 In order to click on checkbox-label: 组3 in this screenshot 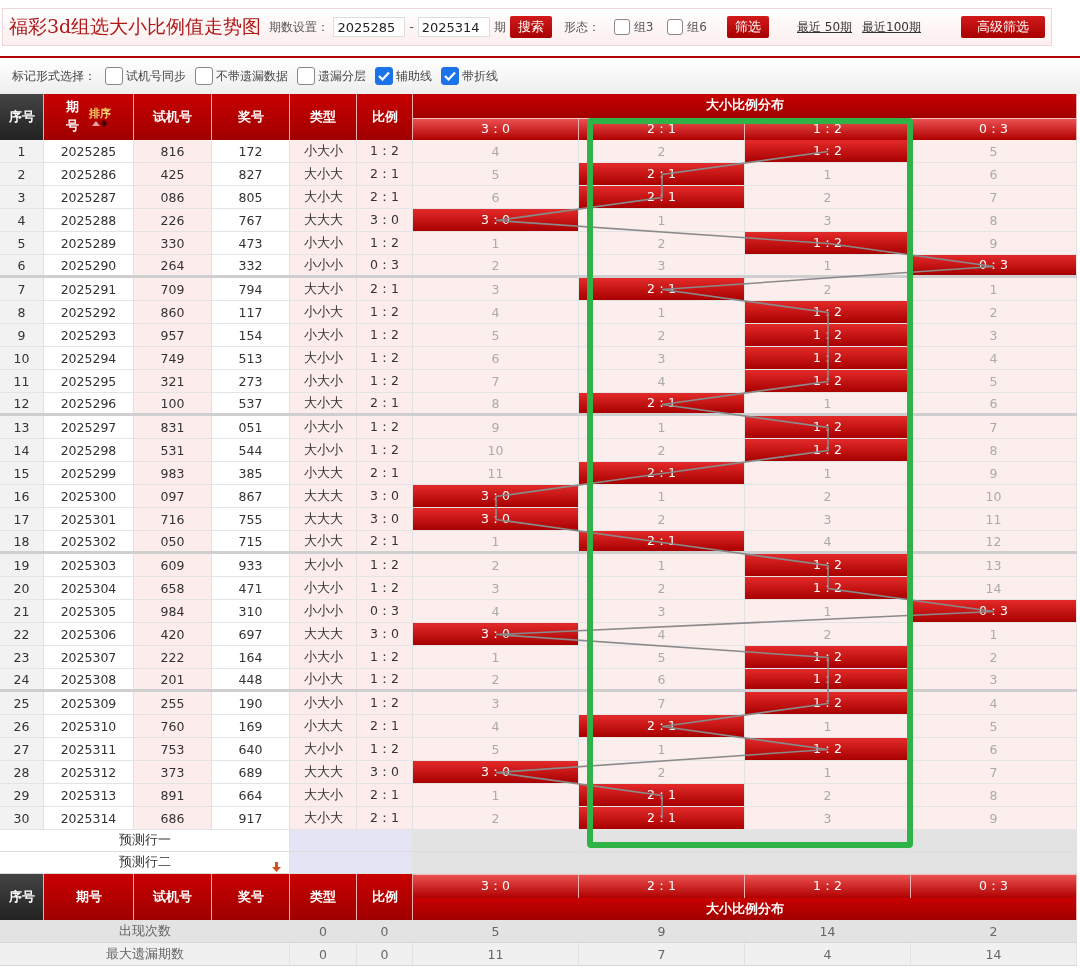, I will do `click(643, 27)`.